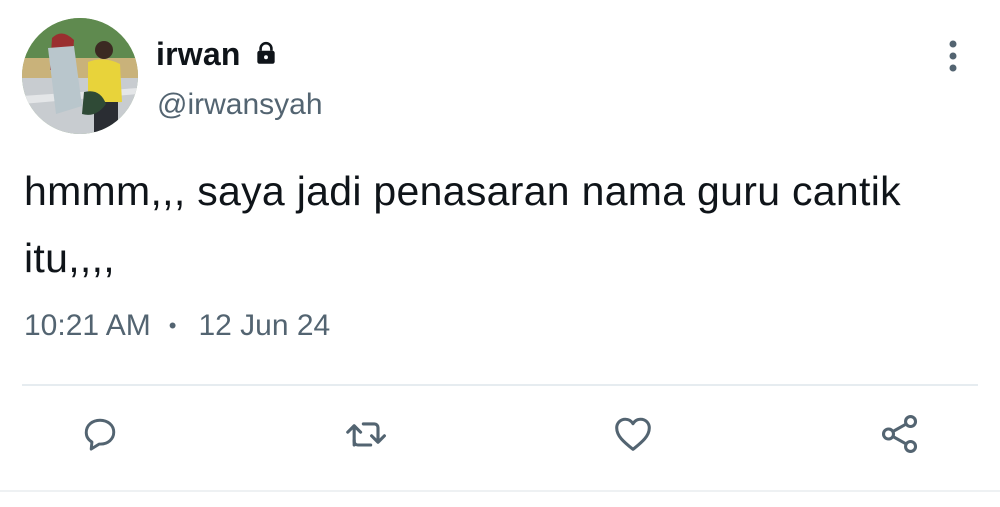 This screenshot has width=1000, height=507. Describe the element at coordinates (953, 56) in the screenshot. I see `more-options-icon` at that location.